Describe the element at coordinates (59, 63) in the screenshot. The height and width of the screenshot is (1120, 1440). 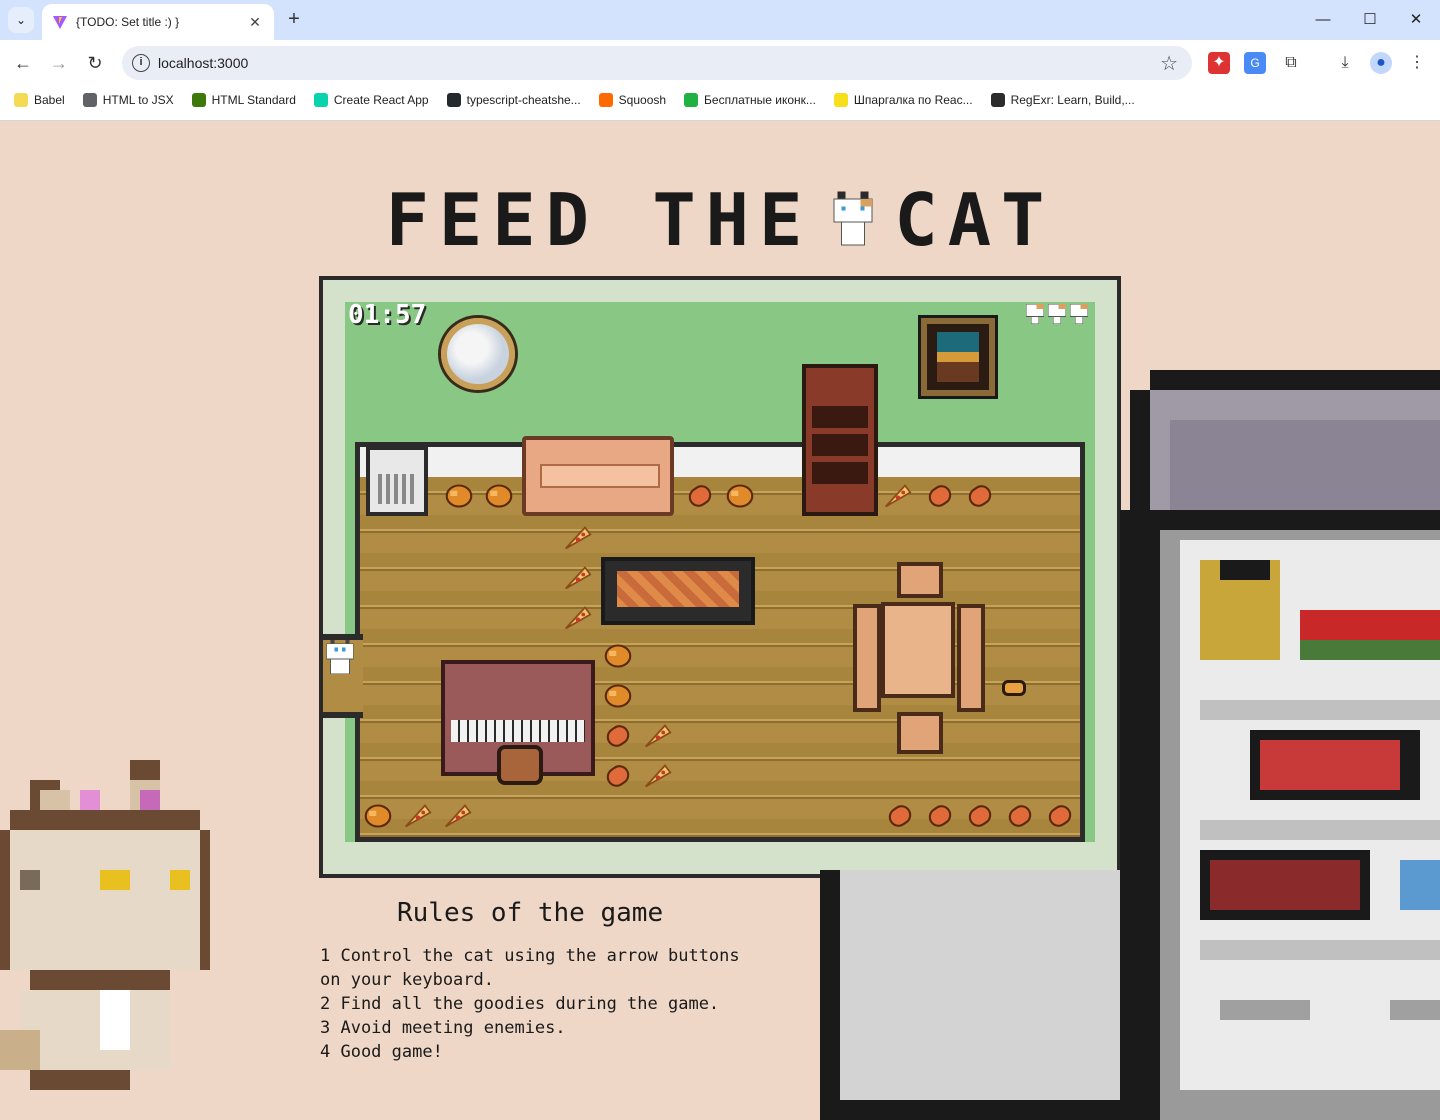
I see `forward-icon: →` at that location.